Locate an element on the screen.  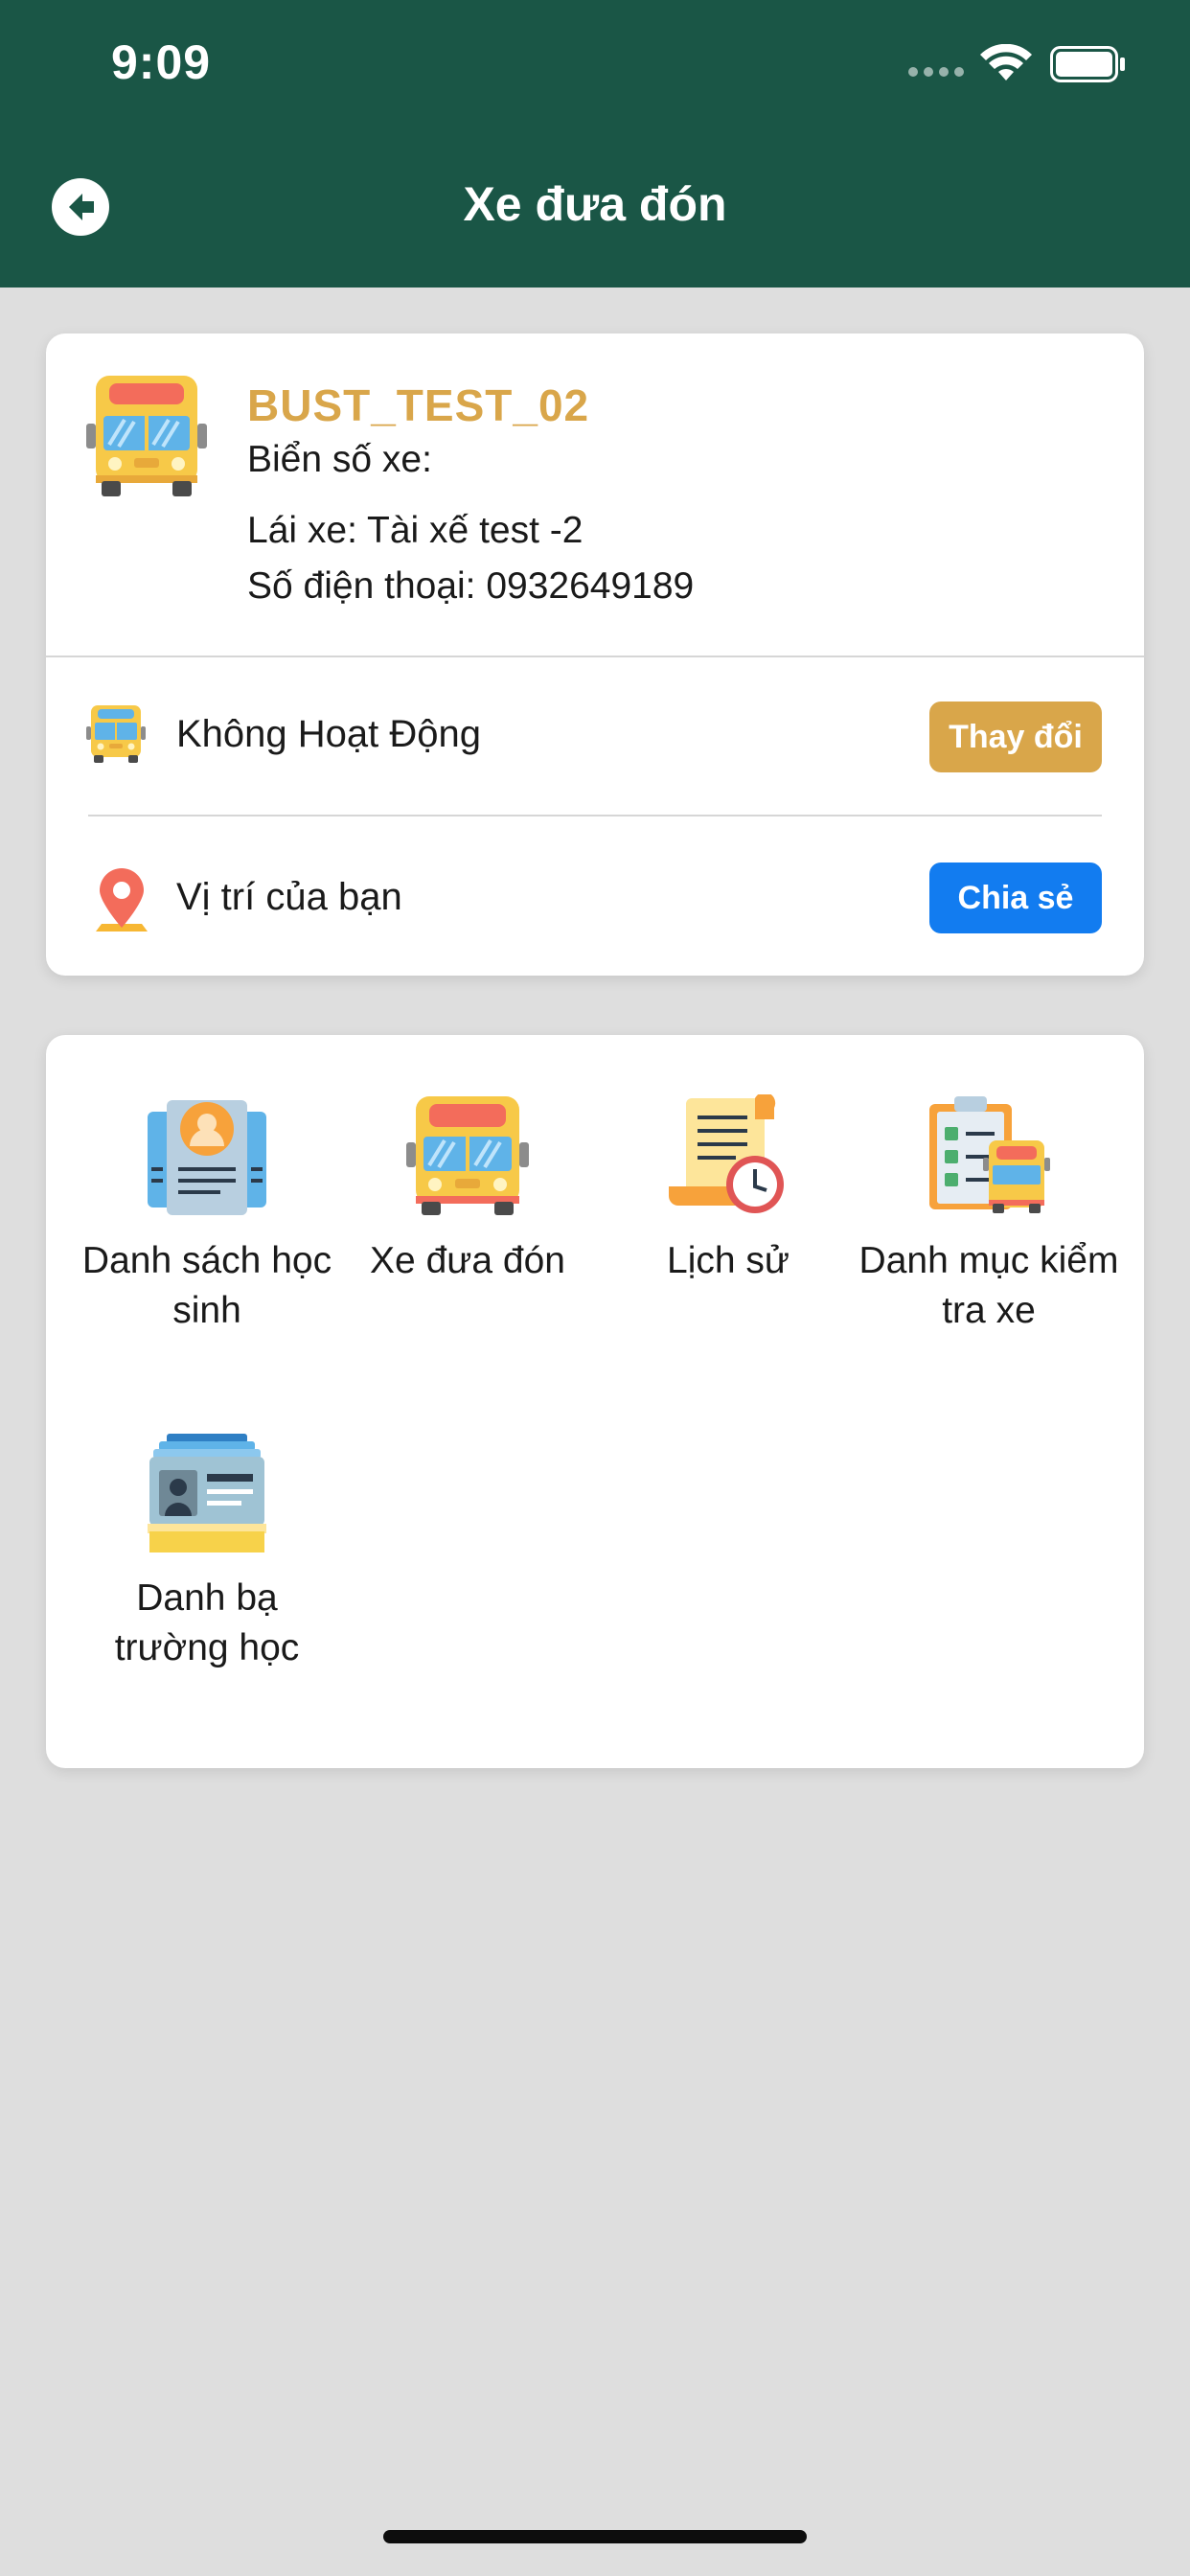
history-icon is located at coordinates (727, 1153).